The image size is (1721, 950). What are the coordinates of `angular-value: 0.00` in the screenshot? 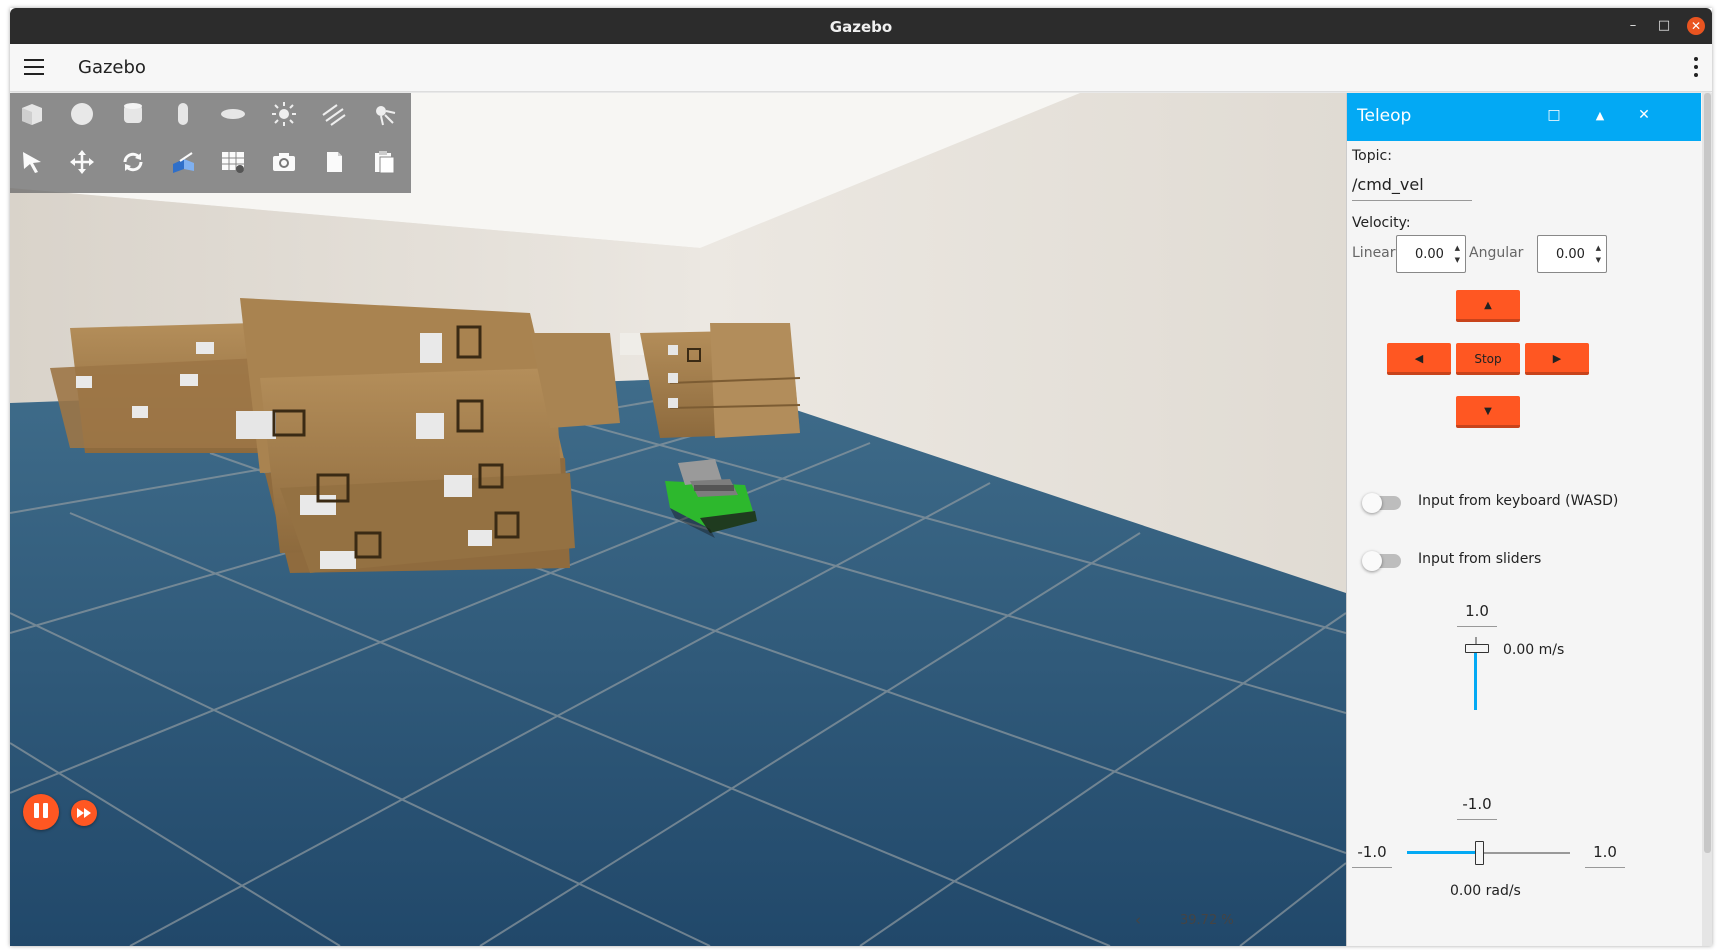 It's located at (1570, 254).